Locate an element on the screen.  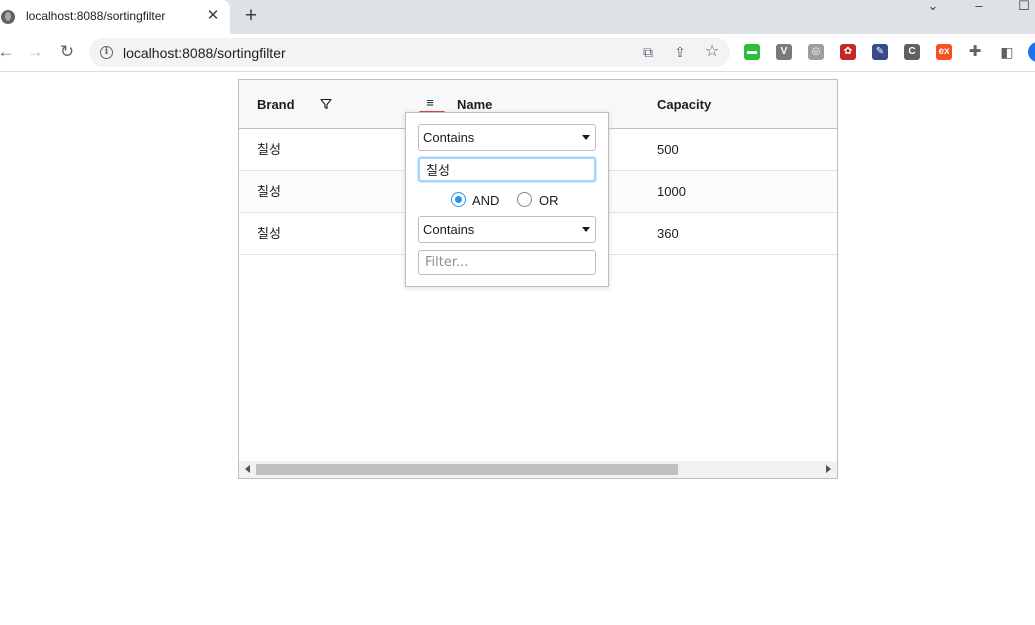
share-icon: ⇪ is located at coordinates (680, 52).